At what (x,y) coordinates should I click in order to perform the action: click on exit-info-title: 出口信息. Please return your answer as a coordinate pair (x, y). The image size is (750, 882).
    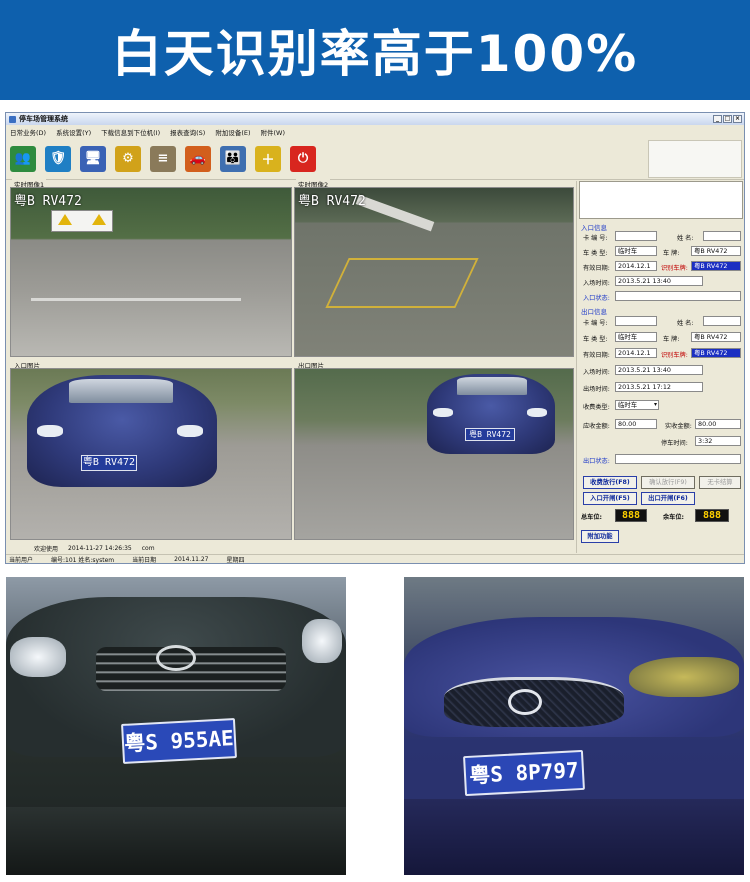
    Looking at the image, I should click on (594, 312).